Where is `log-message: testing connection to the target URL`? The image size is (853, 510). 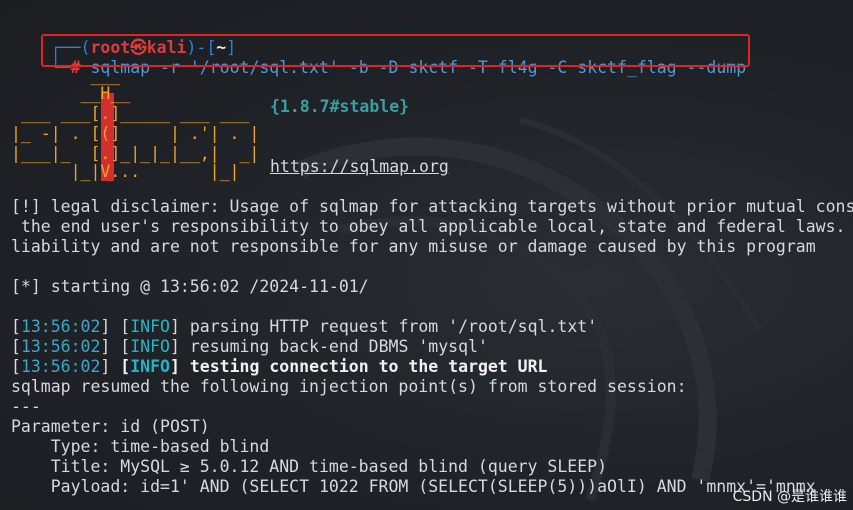
log-message: testing connection to the target URL is located at coordinates (368, 366).